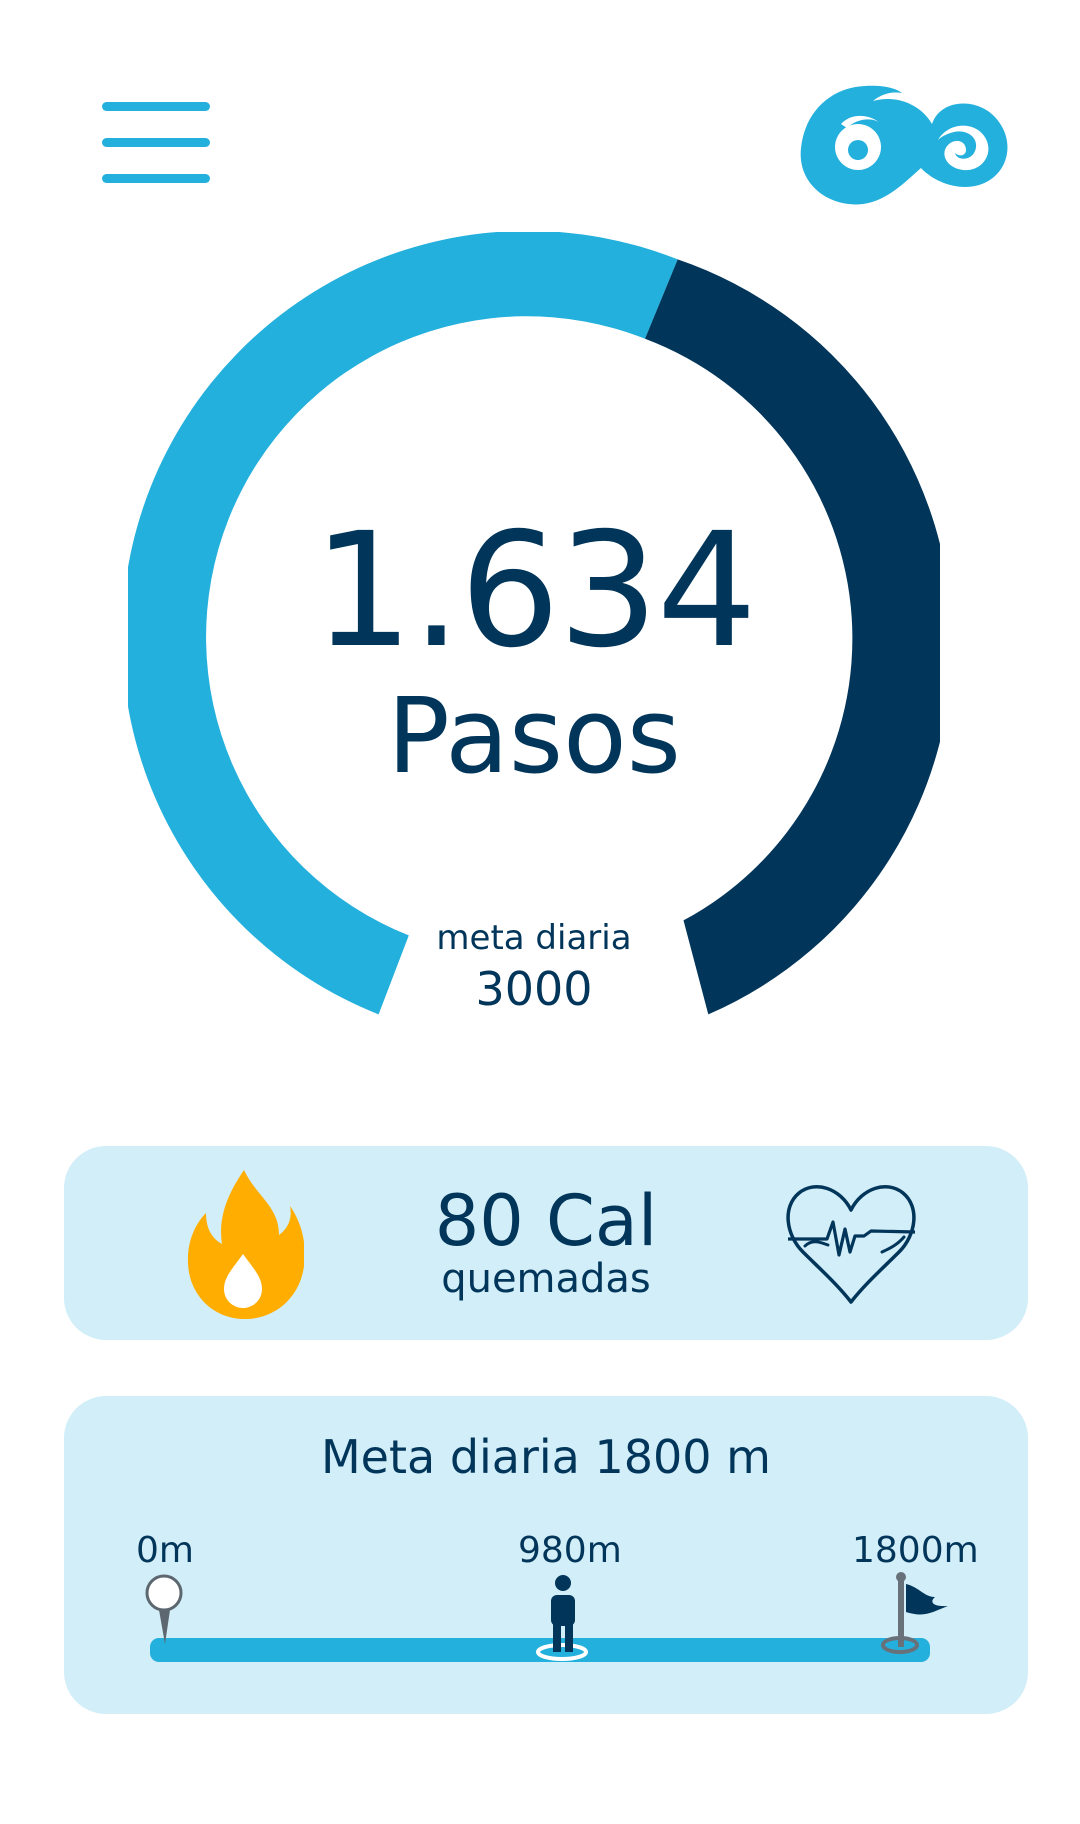 The height and width of the screenshot is (1824, 1080). What do you see at coordinates (534, 591) in the screenshot?
I see `steps-count: 1.634` at bounding box center [534, 591].